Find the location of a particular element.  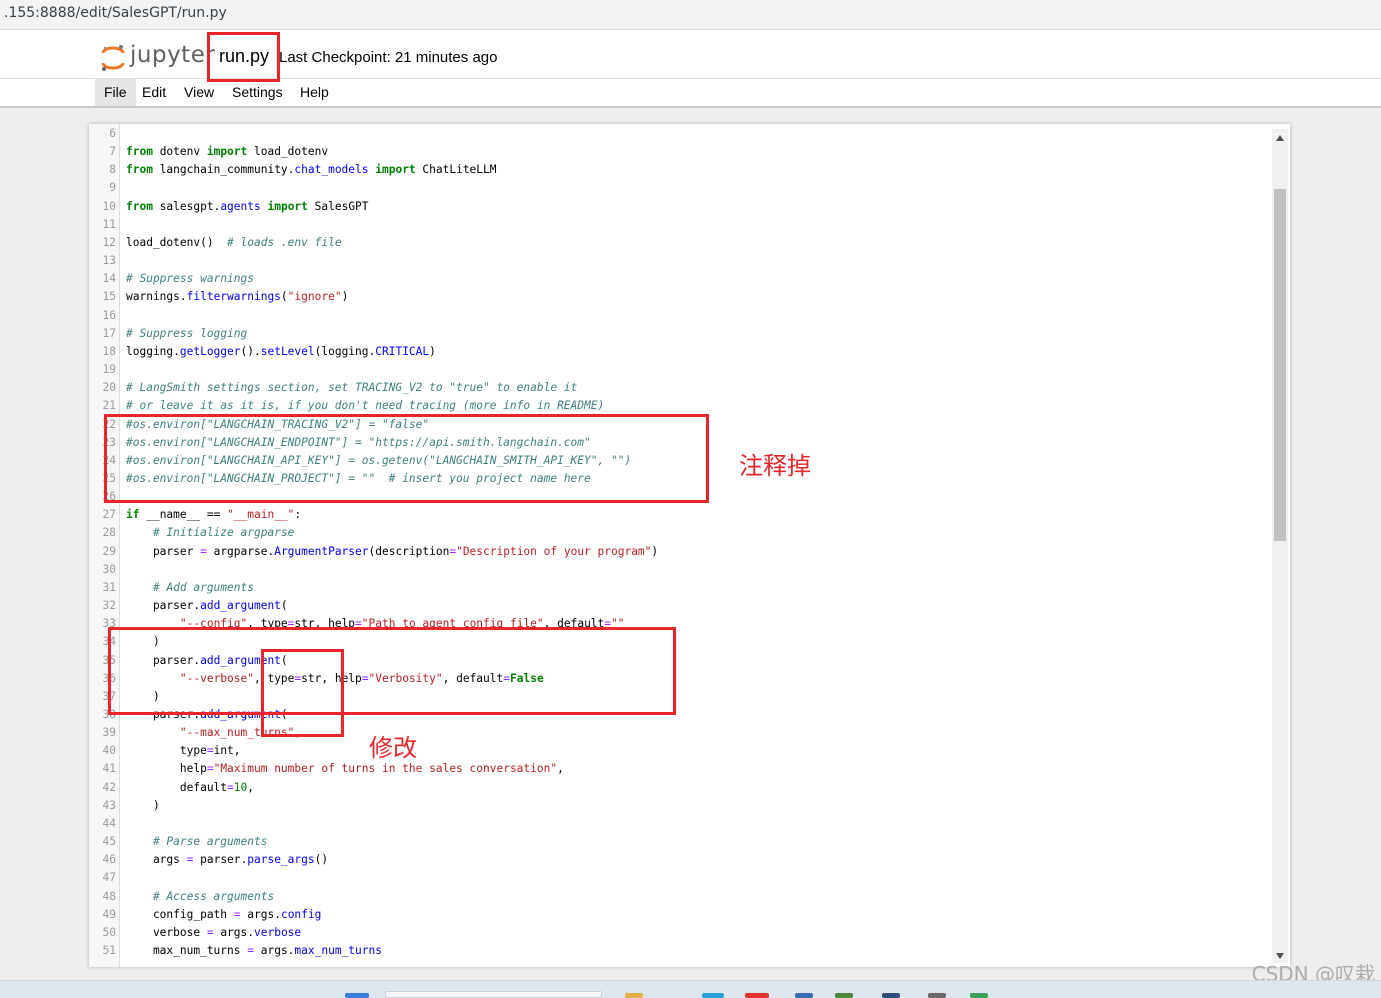

code-line: 43 ) is located at coordinates (679, 806).